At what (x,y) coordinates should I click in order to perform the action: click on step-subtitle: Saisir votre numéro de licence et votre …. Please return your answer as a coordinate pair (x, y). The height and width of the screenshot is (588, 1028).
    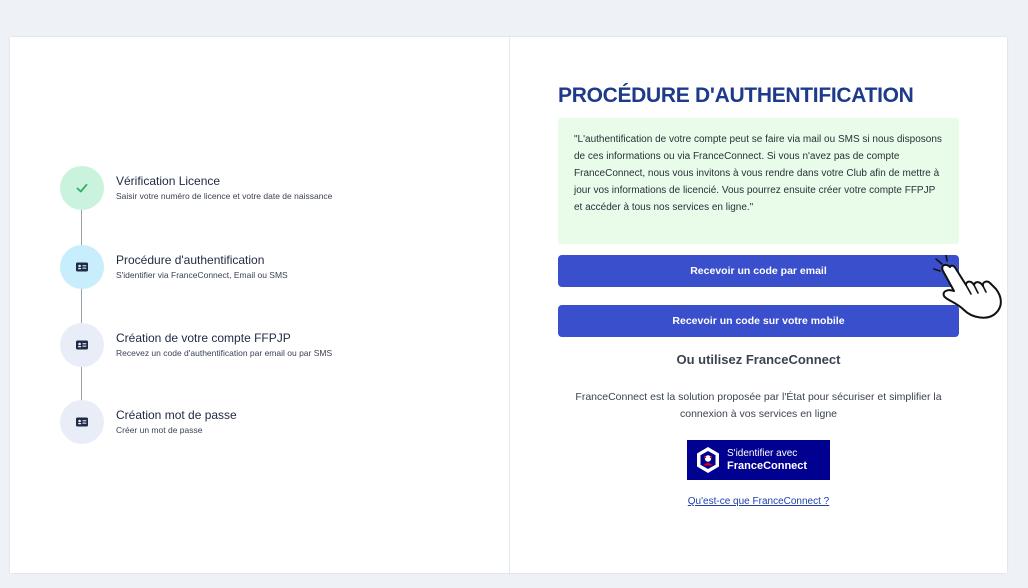
    Looking at the image, I should click on (224, 196).